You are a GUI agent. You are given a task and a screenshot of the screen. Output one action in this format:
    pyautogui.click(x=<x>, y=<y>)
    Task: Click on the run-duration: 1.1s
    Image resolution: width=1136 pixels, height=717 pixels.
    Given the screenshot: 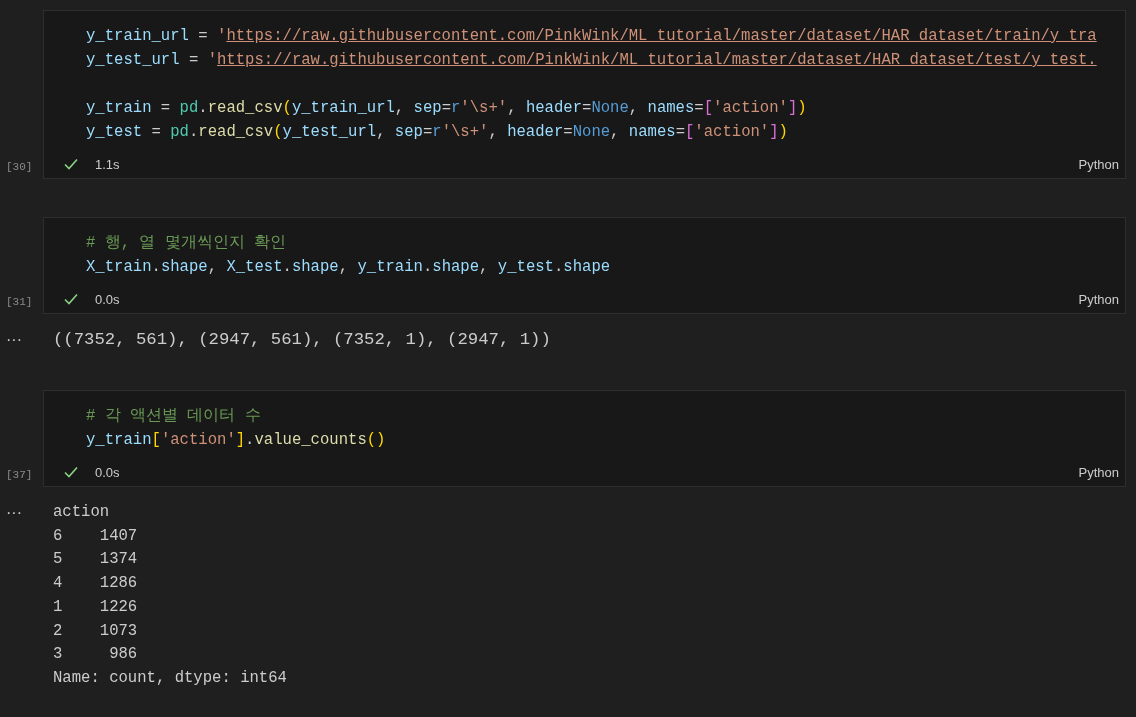 What is the action you would take?
    pyautogui.click(x=107, y=164)
    